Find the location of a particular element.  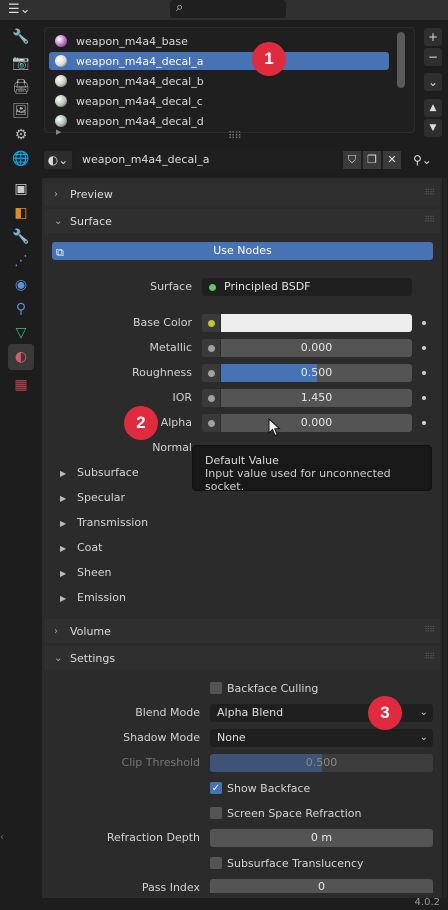

property-slider: 0.500 is located at coordinates (316, 373).